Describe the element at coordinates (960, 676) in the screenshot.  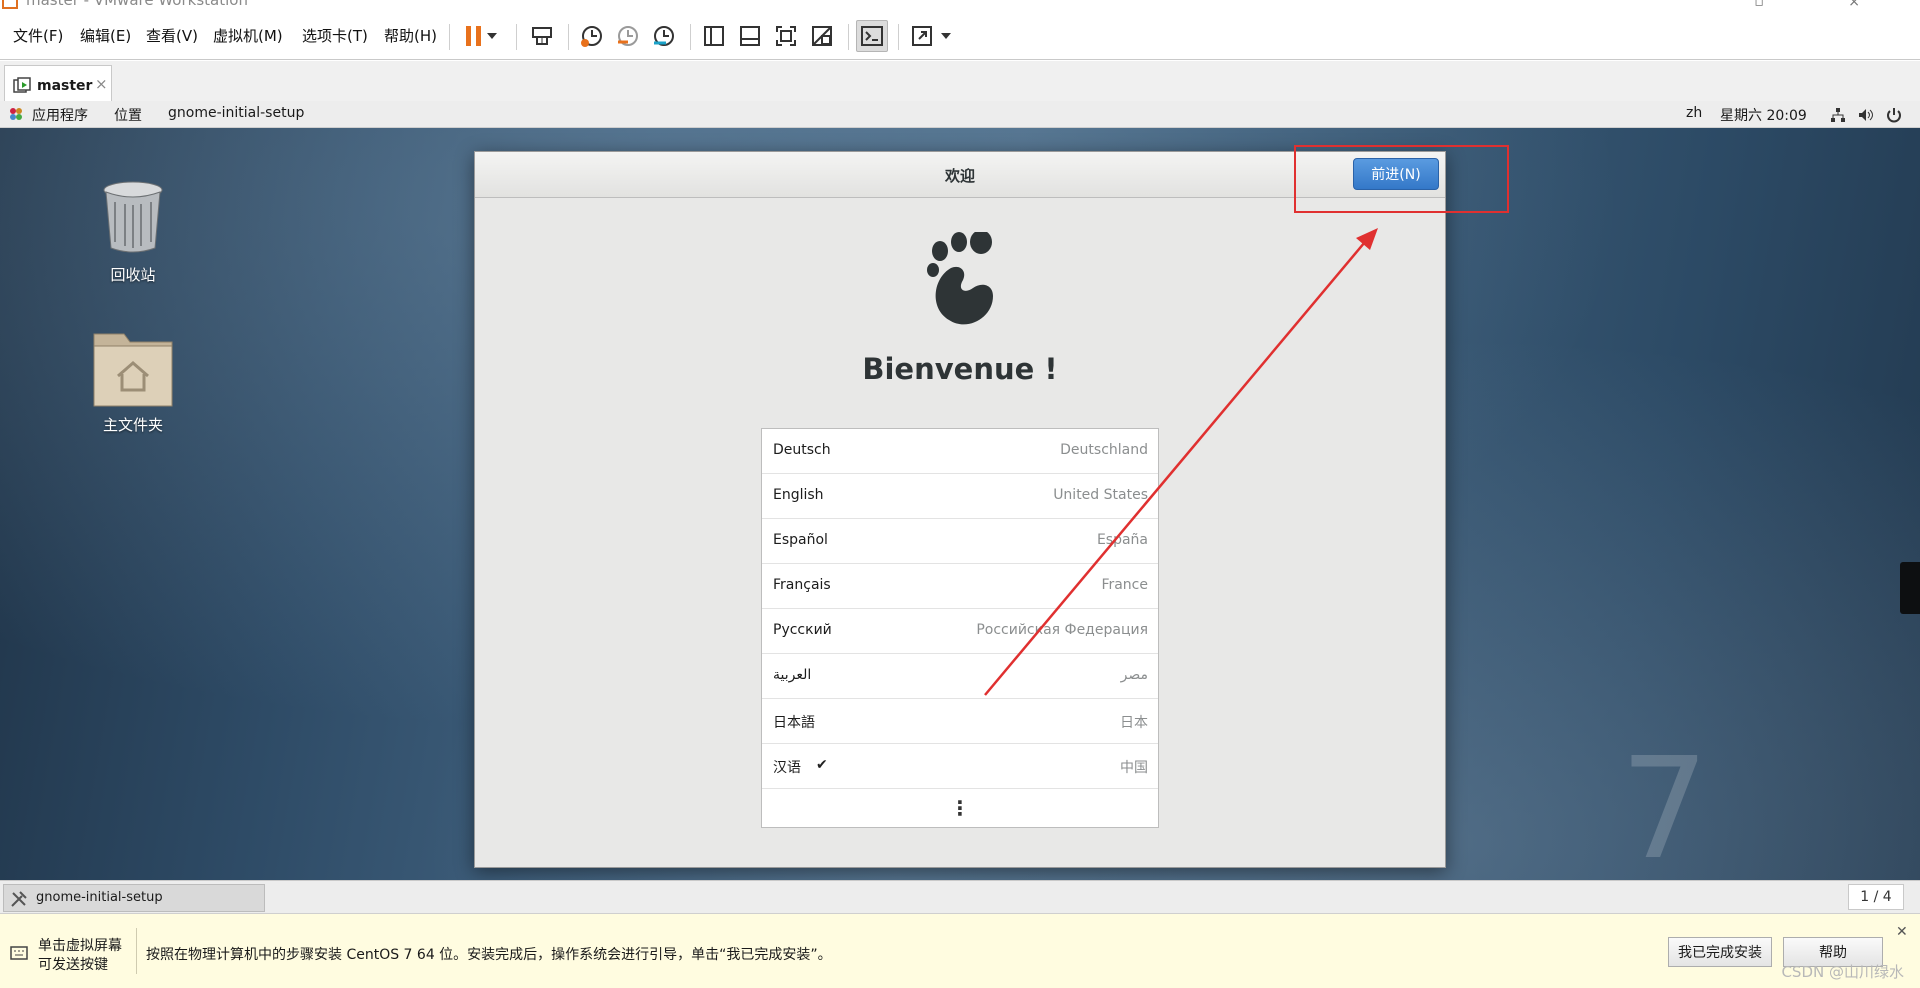
I see `language-row-arabic: العربية مصر` at that location.